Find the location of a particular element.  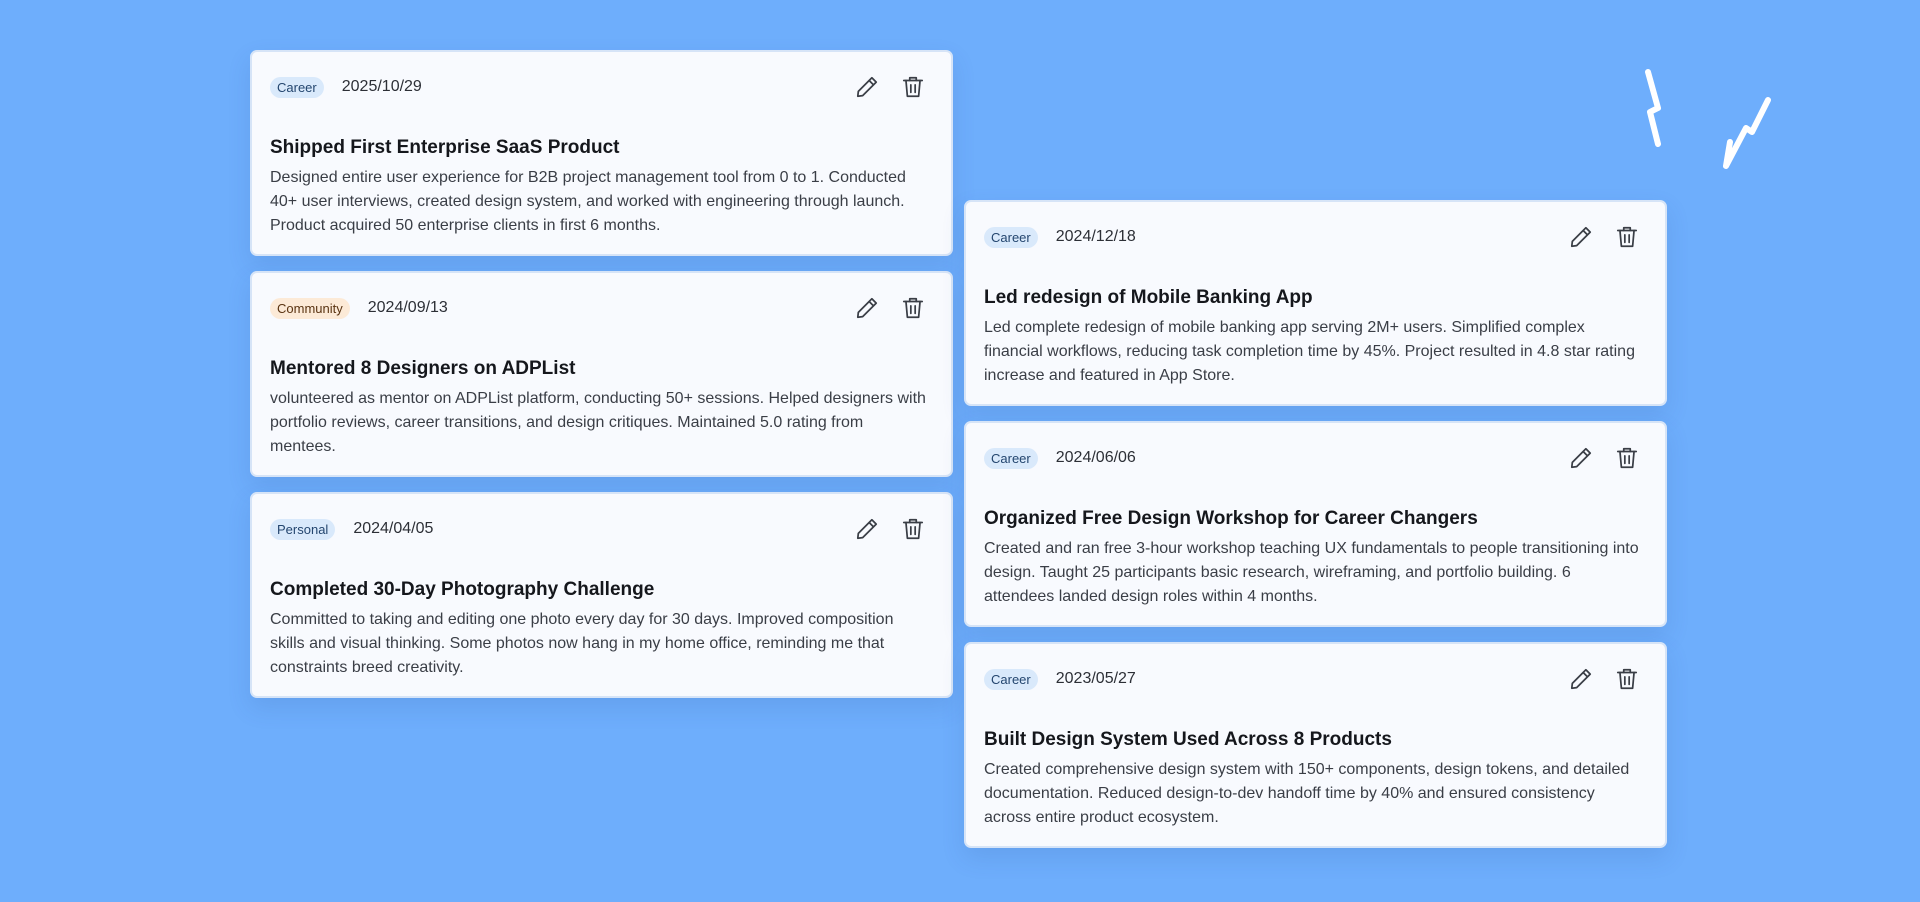

card-header: Career 2024/06/06 is located at coordinates (1315, 458).